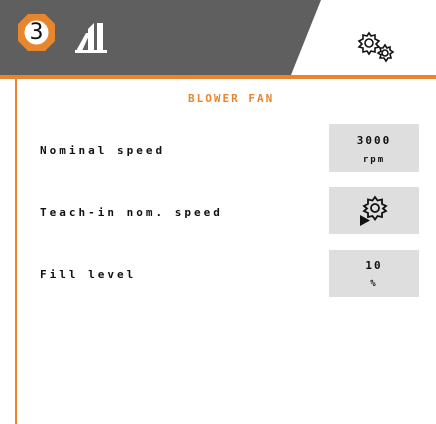  I want to click on gear-play-icon, so click(374, 210).